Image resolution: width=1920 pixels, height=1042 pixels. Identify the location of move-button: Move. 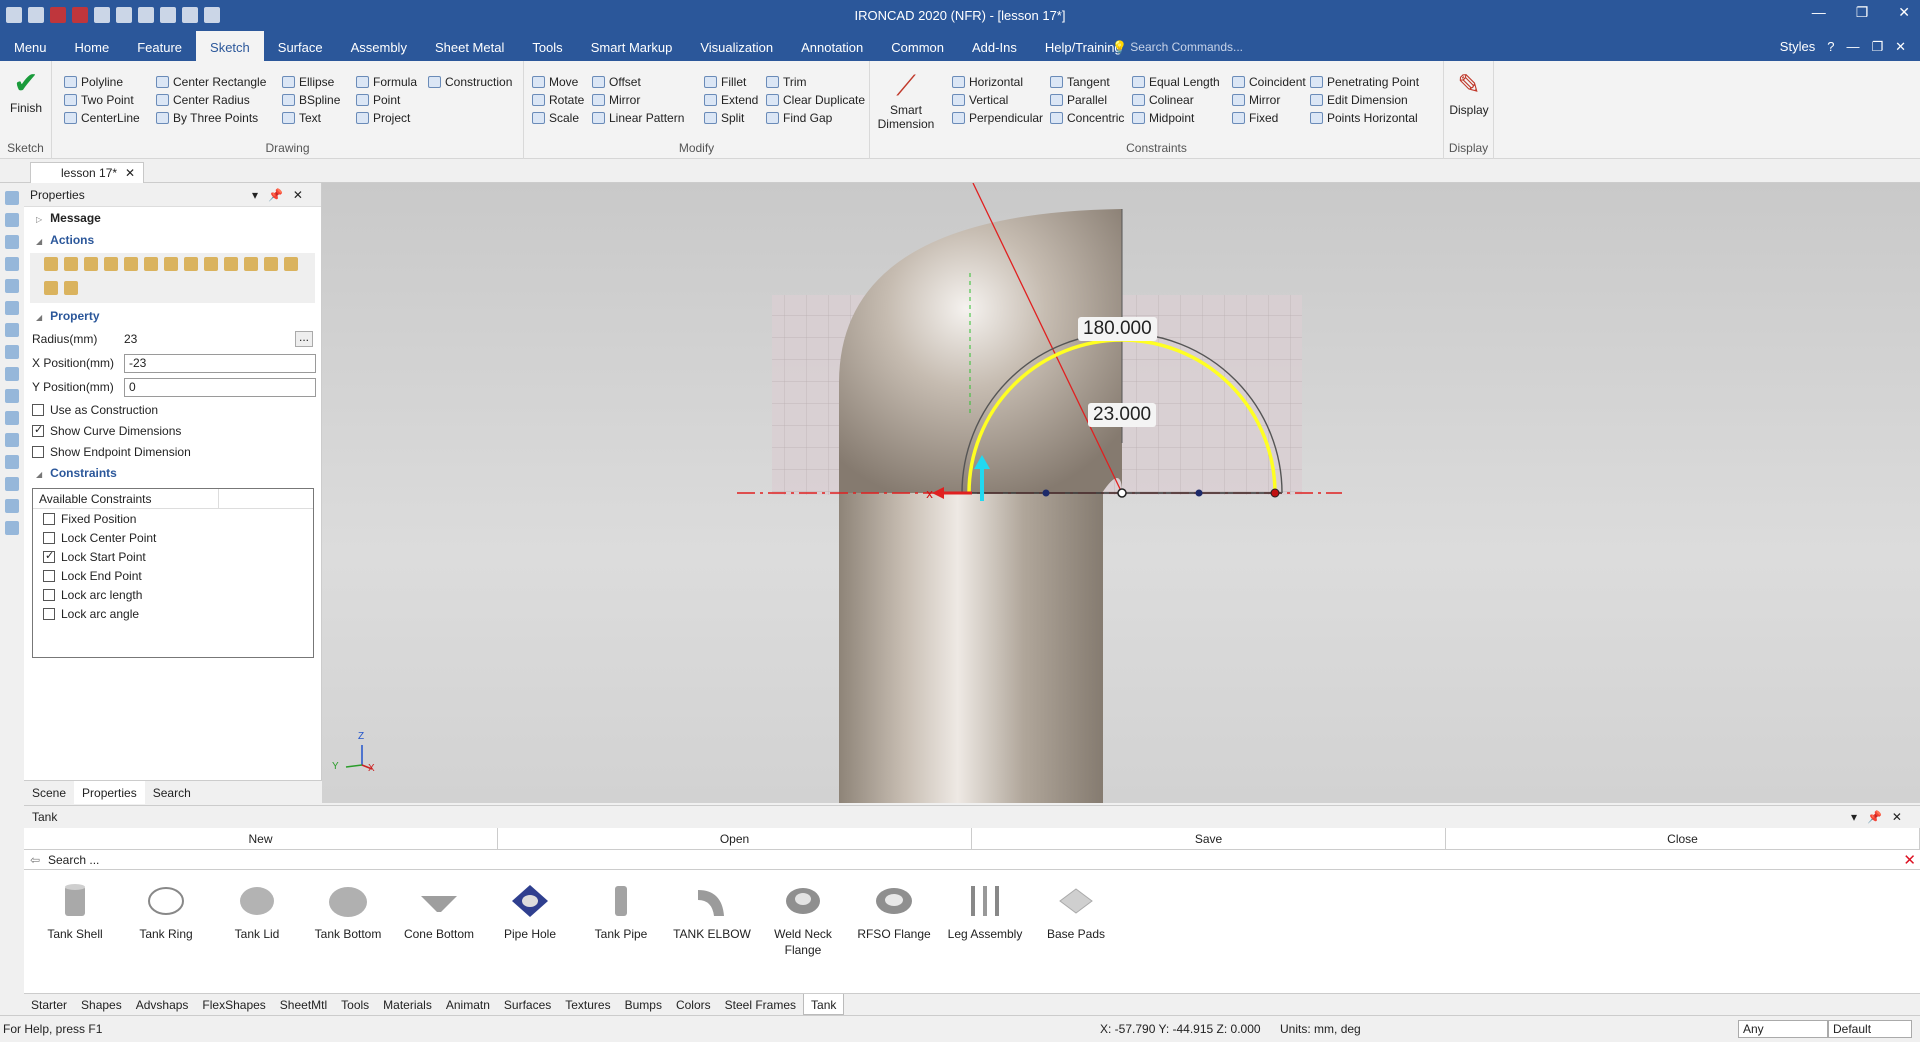
(555, 82).